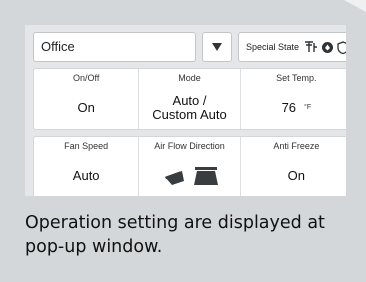  What do you see at coordinates (87, 166) in the screenshot?
I see `fan-speed-cell: Fan Speed Auto` at bounding box center [87, 166].